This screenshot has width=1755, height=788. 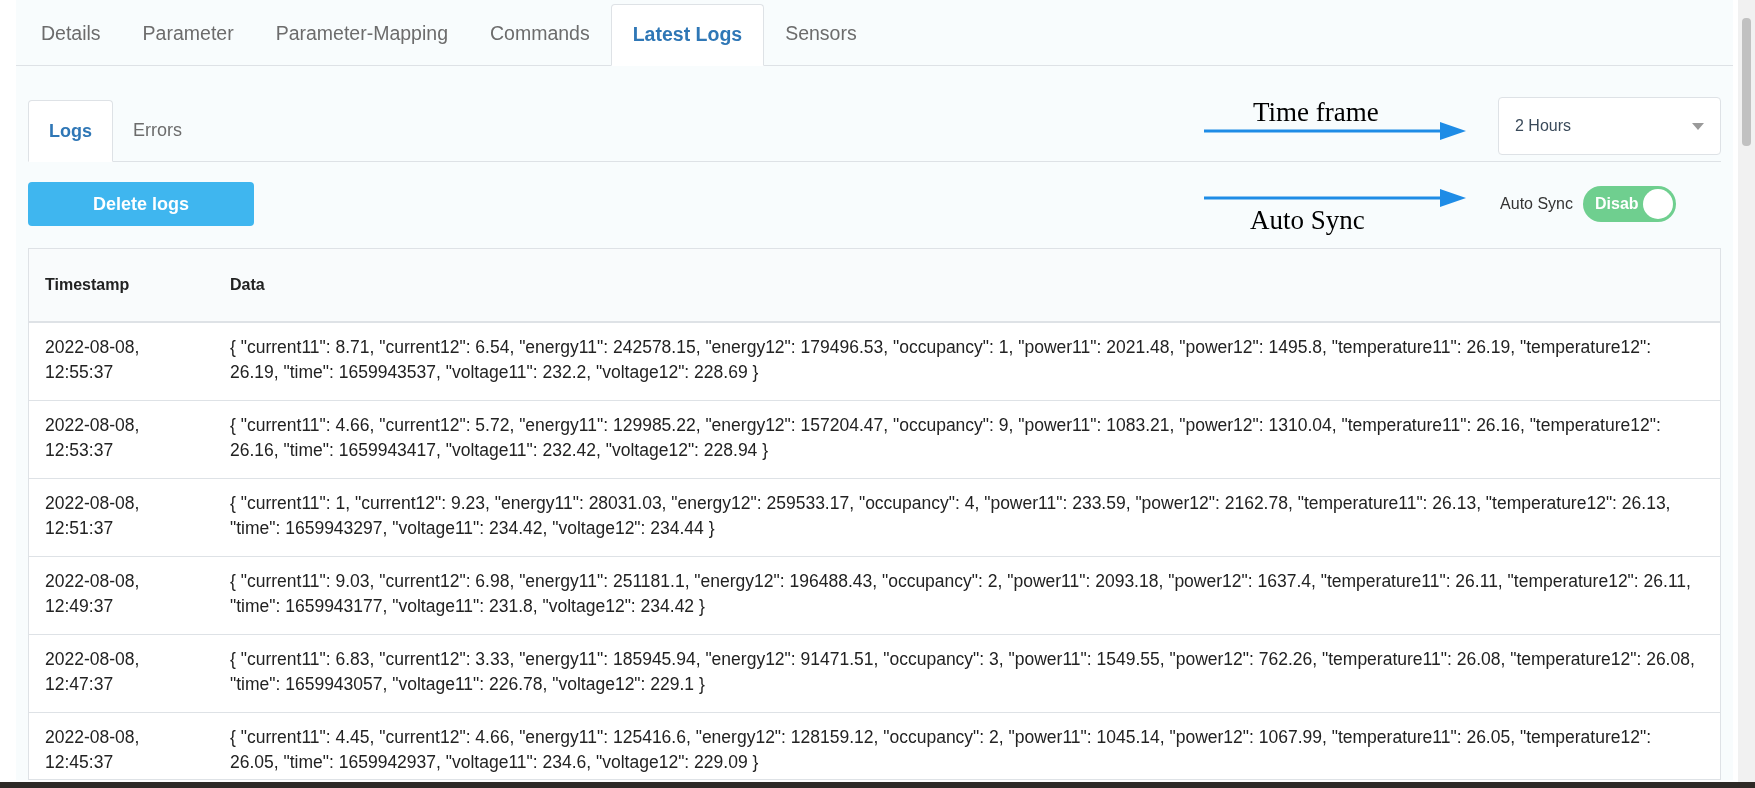 What do you see at coordinates (247, 285) in the screenshot?
I see `column-header: Data` at bounding box center [247, 285].